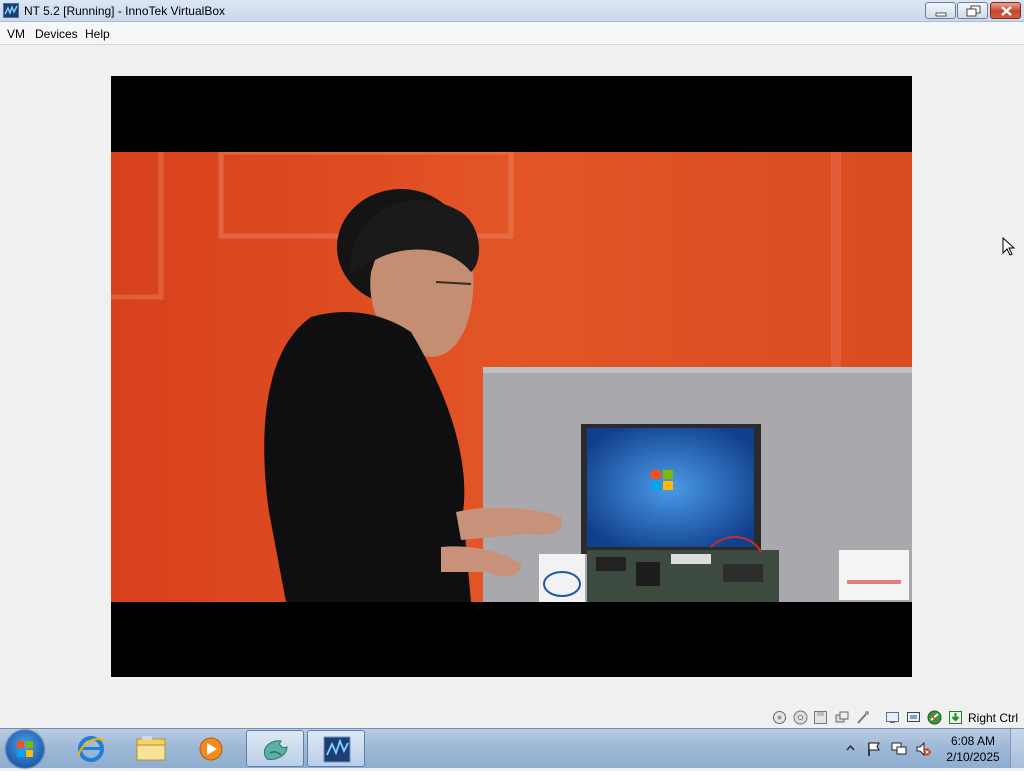  I want to click on close-icon, so click(1006, 11).